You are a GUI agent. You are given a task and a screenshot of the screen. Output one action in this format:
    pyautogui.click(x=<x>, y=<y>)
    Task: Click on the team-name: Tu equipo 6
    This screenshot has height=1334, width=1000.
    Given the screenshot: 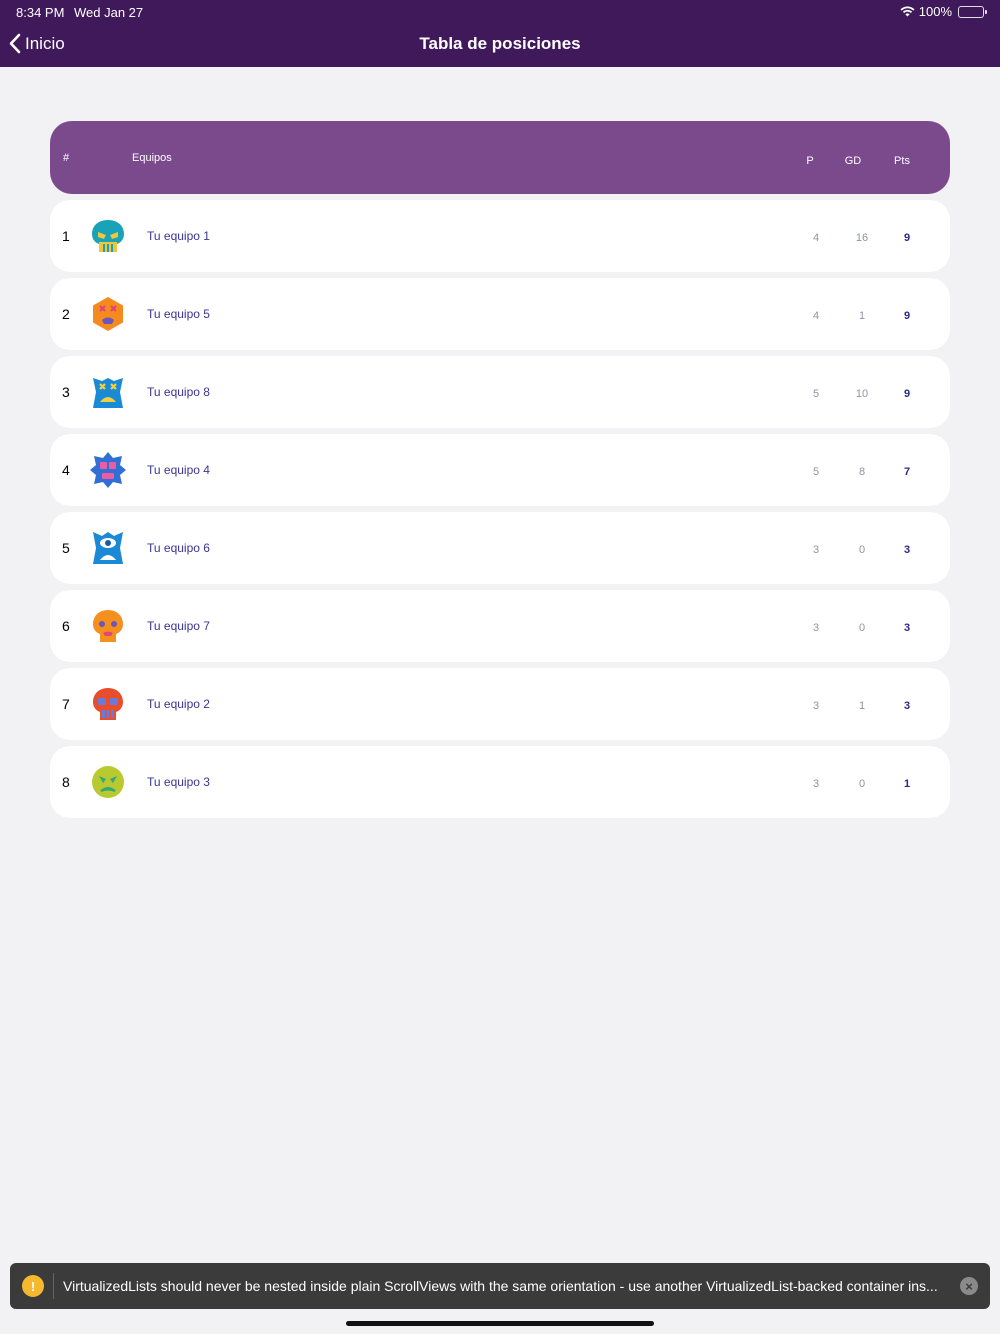 What is the action you would take?
    pyautogui.click(x=178, y=548)
    